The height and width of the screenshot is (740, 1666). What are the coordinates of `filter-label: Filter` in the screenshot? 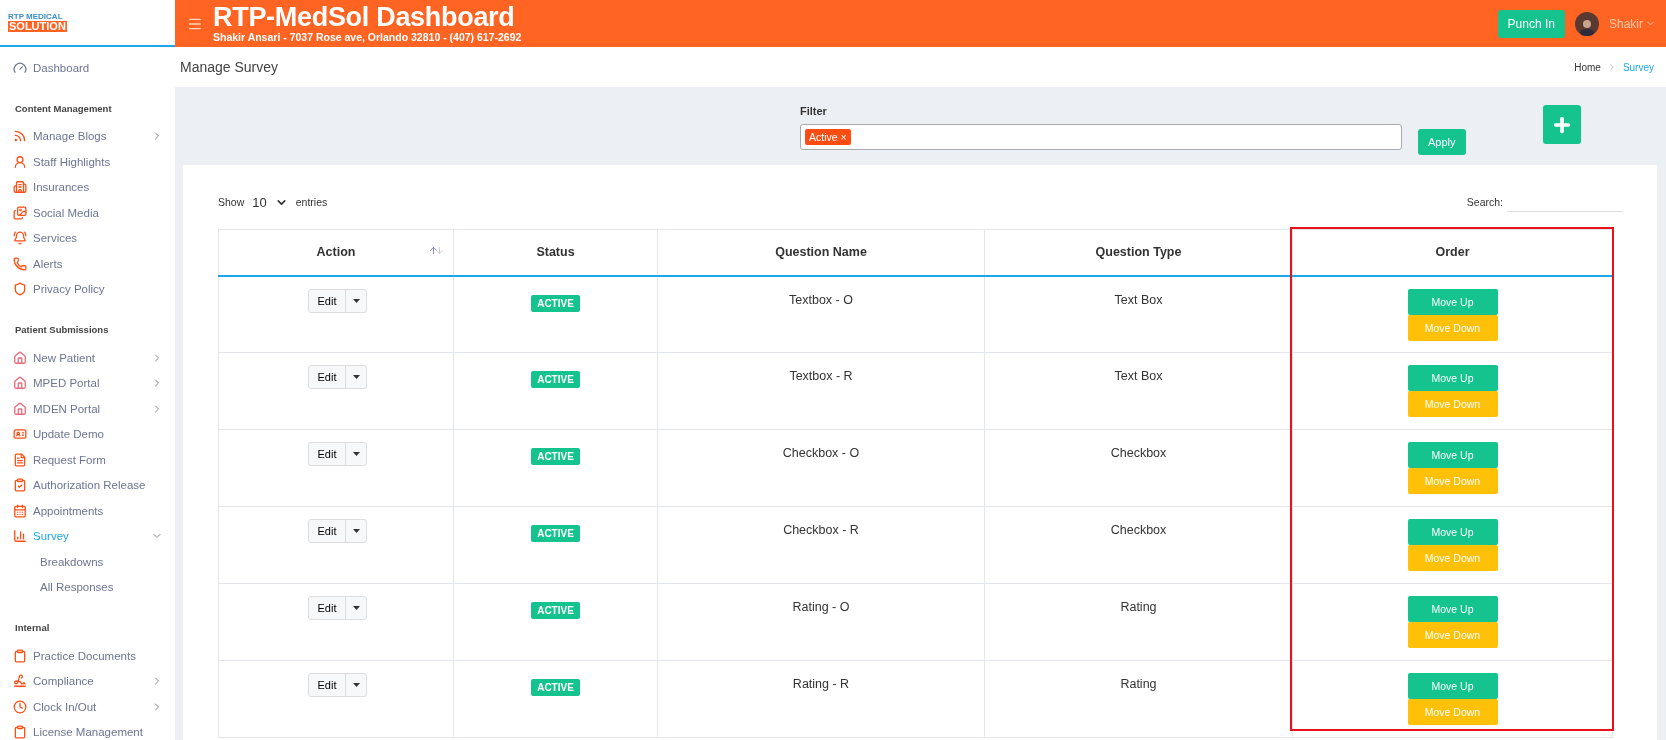 It's located at (814, 111).